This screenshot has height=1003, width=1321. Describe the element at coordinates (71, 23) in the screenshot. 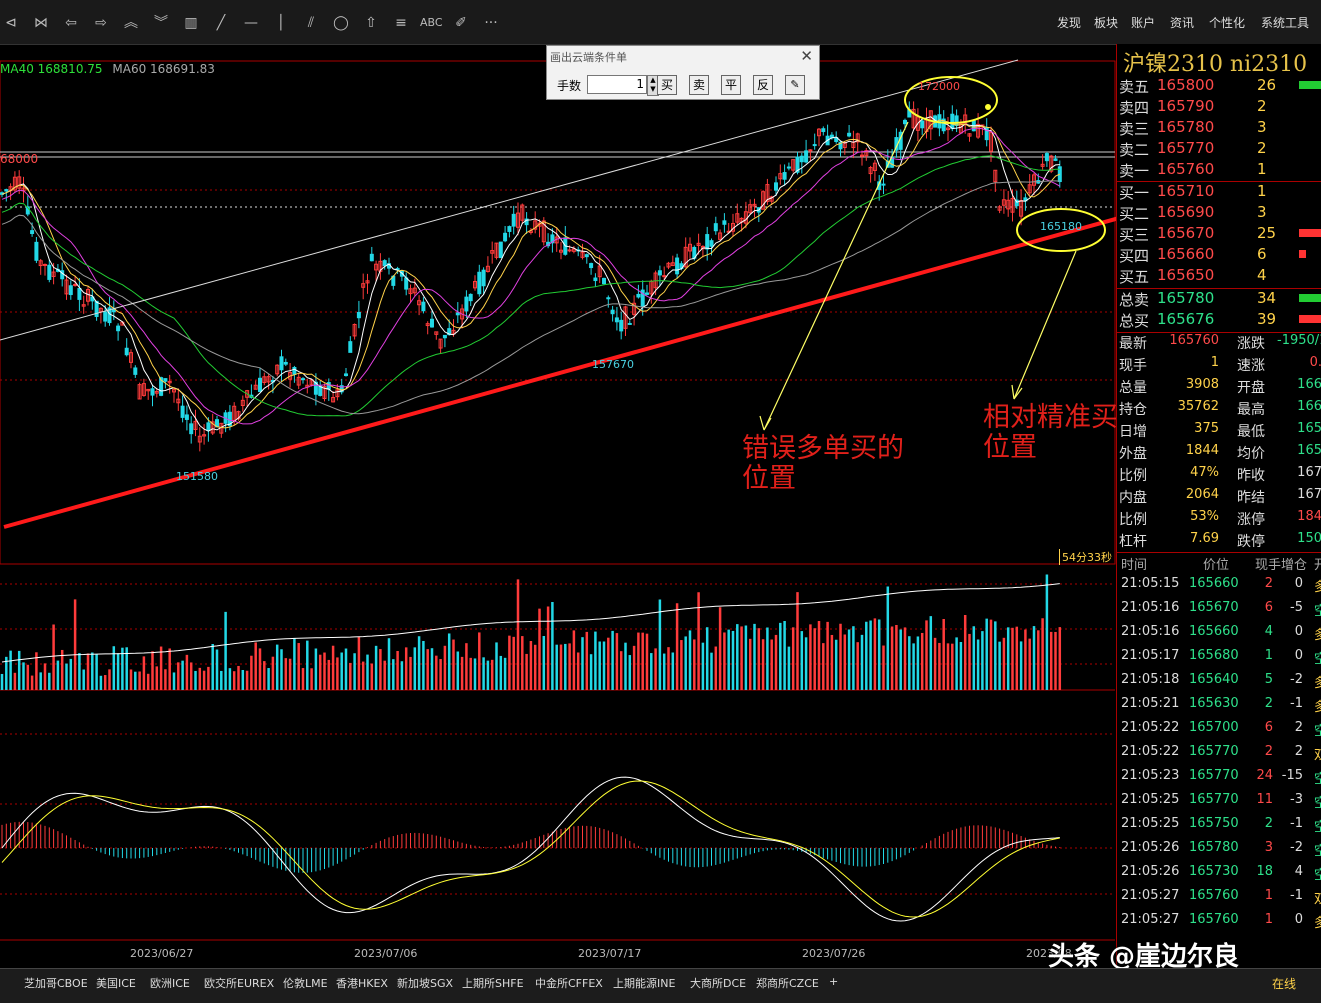

I see `arrow-left-icon: ⇦` at that location.